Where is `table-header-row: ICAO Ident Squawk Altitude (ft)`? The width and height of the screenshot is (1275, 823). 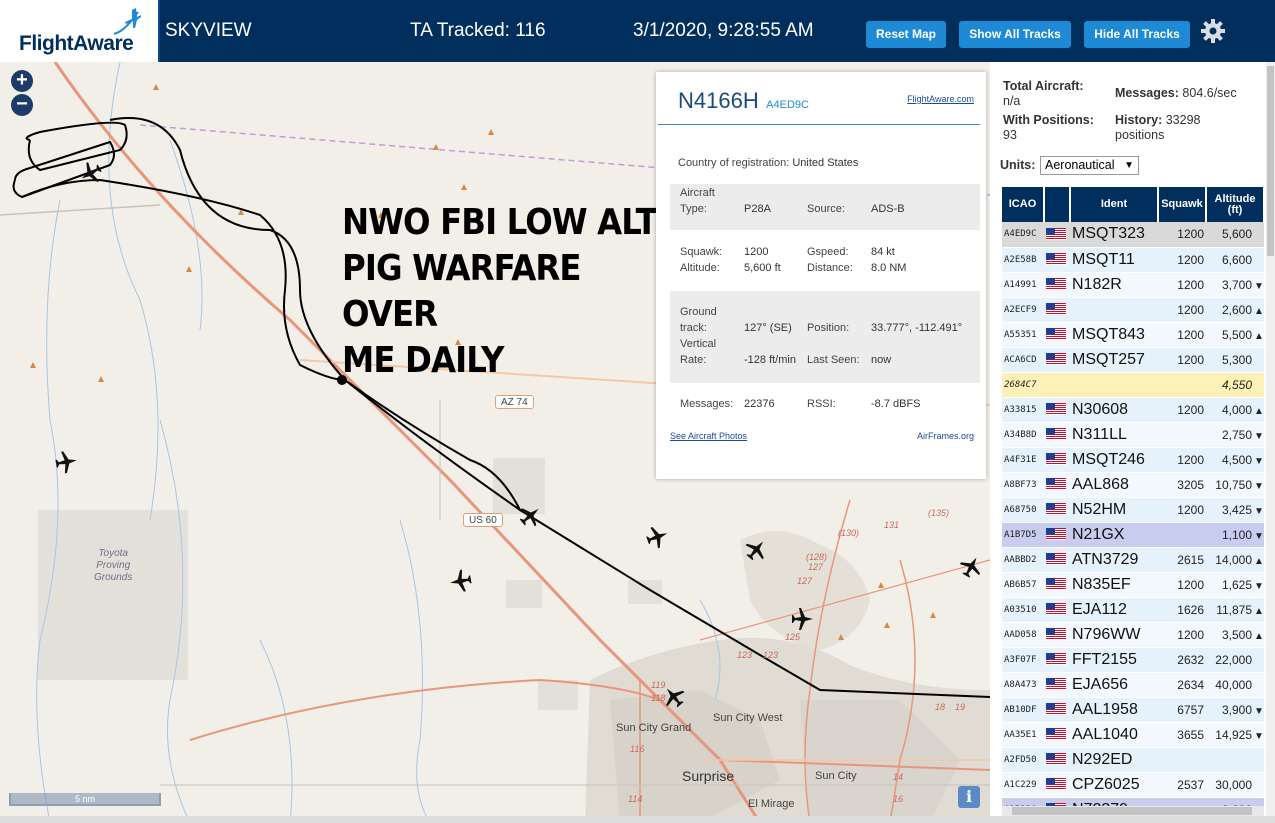
table-header-row: ICAO Ident Squawk Altitude (ft) is located at coordinates (1133, 204).